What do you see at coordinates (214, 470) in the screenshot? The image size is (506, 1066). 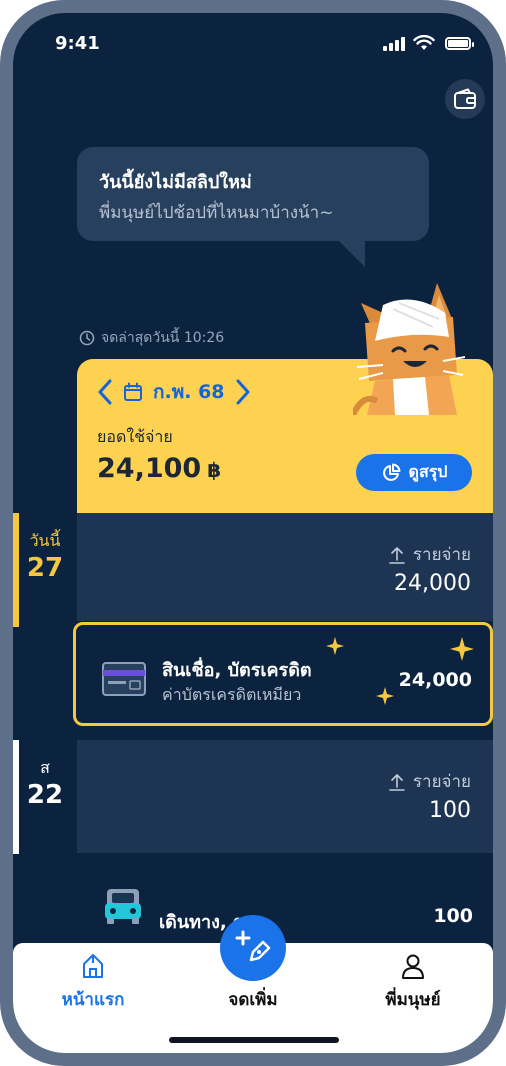 I see `currency-symbol: ฿` at bounding box center [214, 470].